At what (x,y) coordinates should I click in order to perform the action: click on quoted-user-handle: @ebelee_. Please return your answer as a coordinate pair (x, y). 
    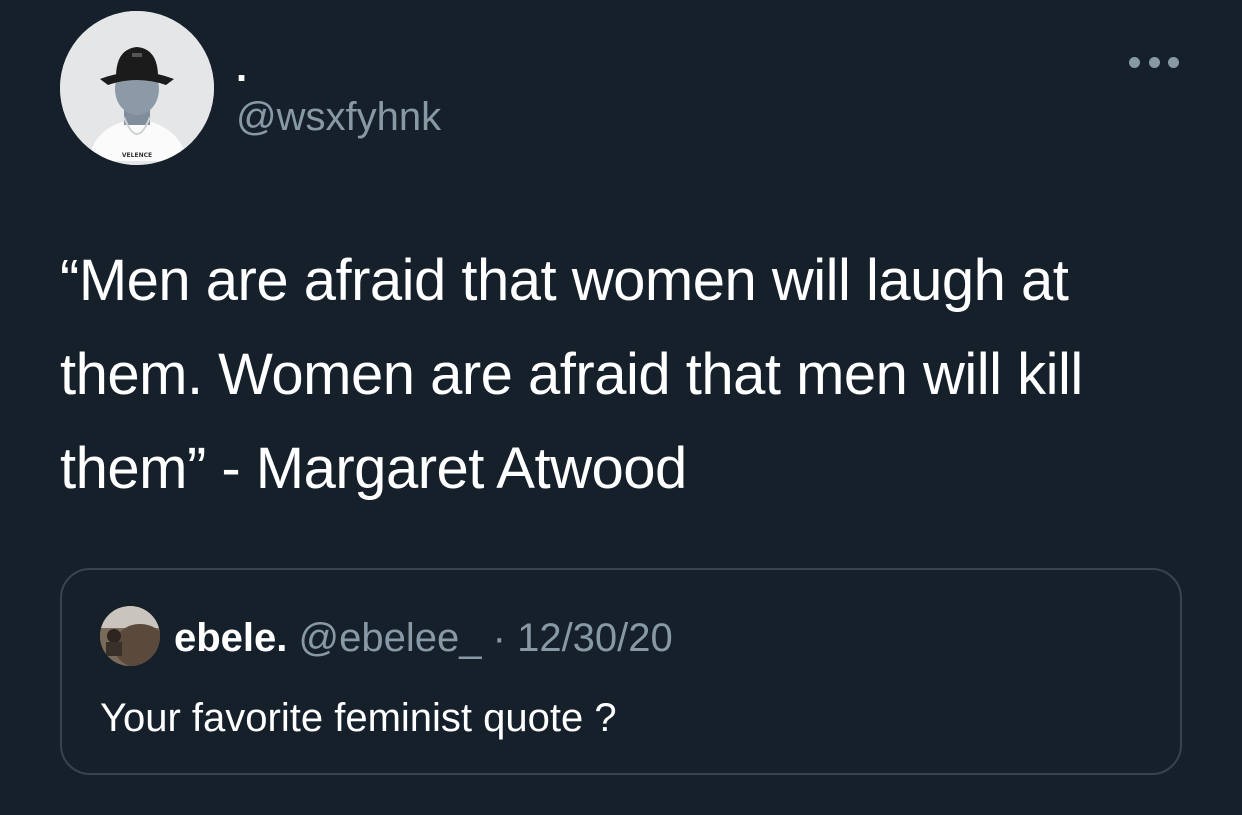
    Looking at the image, I should click on (390, 638).